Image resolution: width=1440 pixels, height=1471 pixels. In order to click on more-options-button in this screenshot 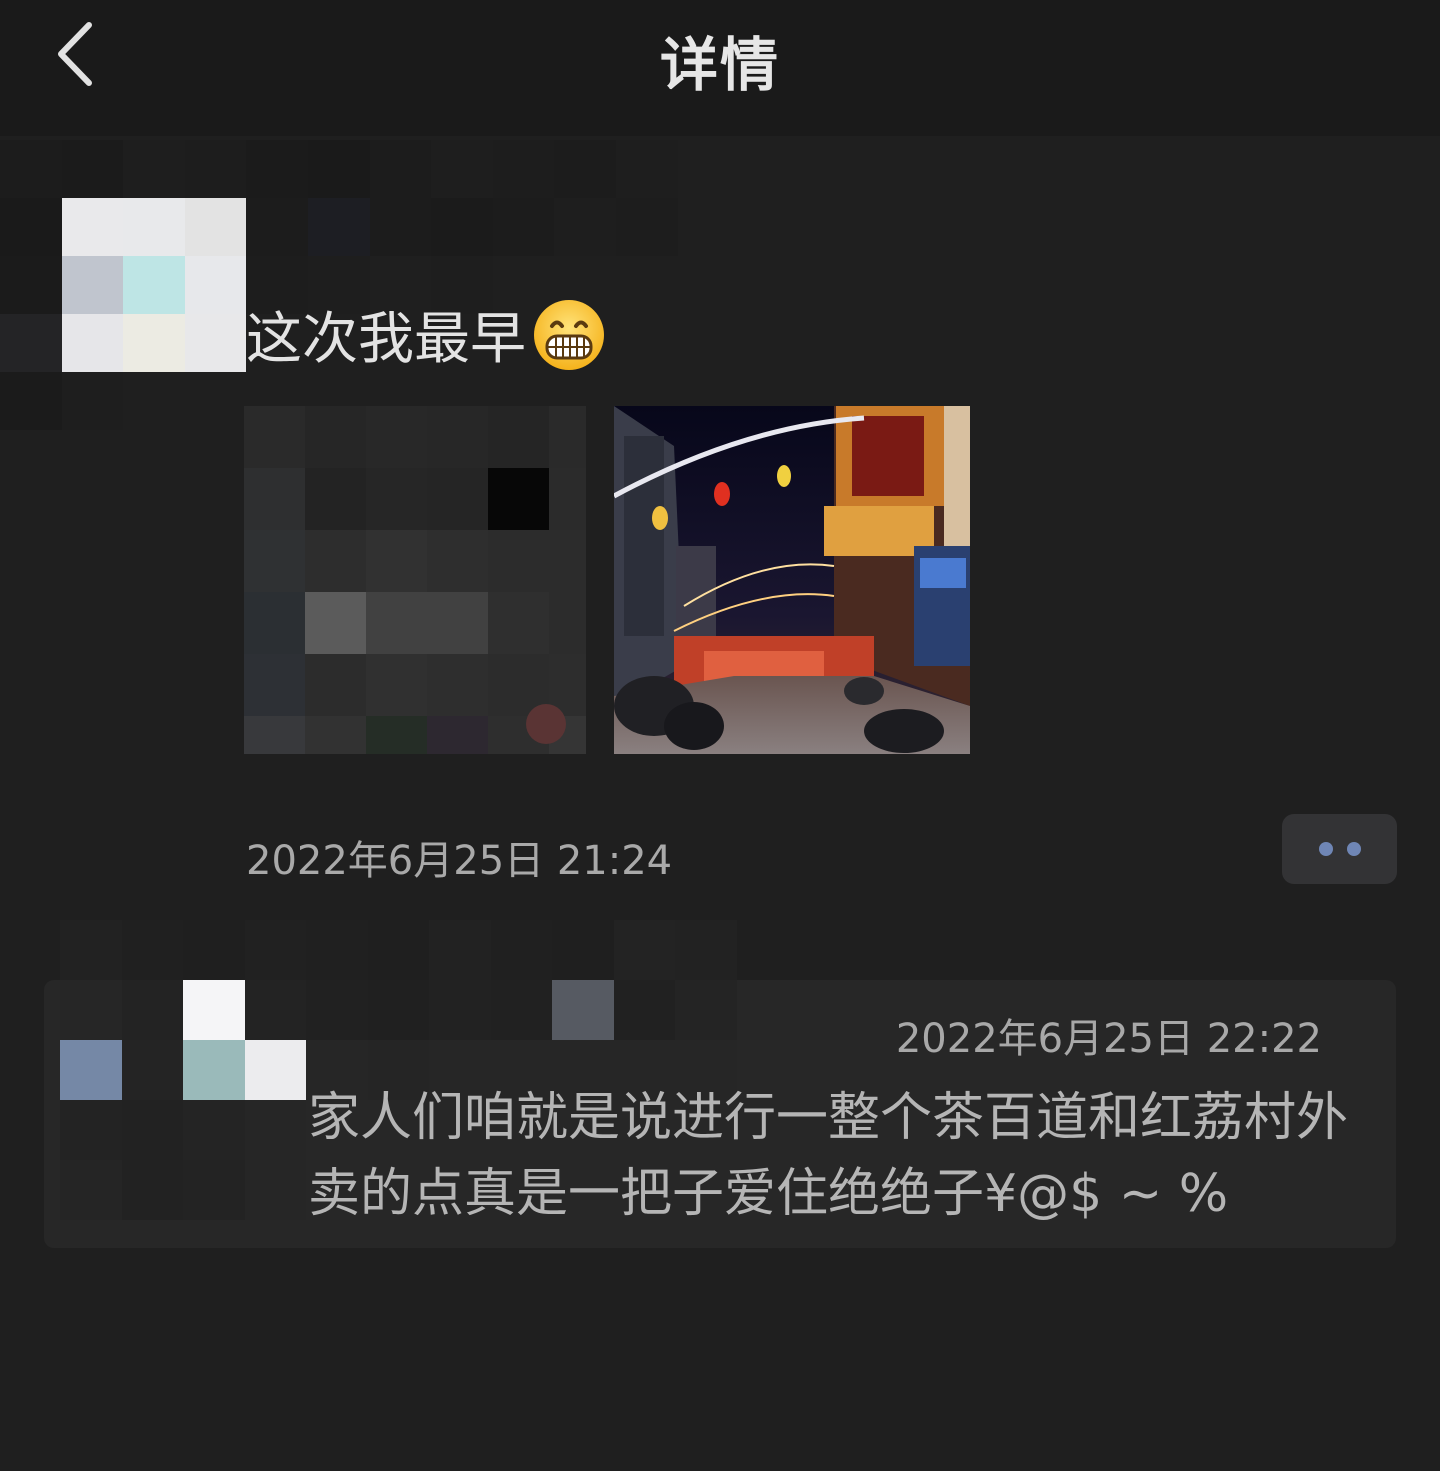, I will do `click(1339, 849)`.